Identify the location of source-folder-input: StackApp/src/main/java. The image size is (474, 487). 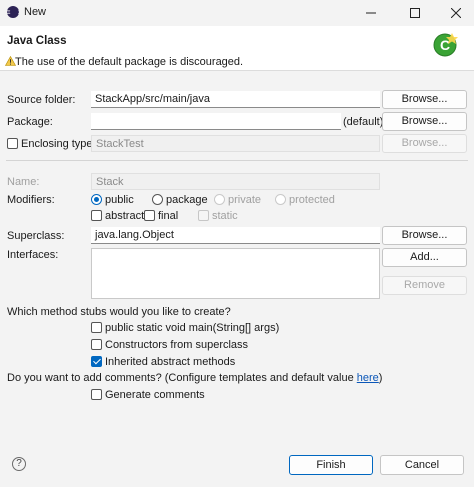
(235, 99).